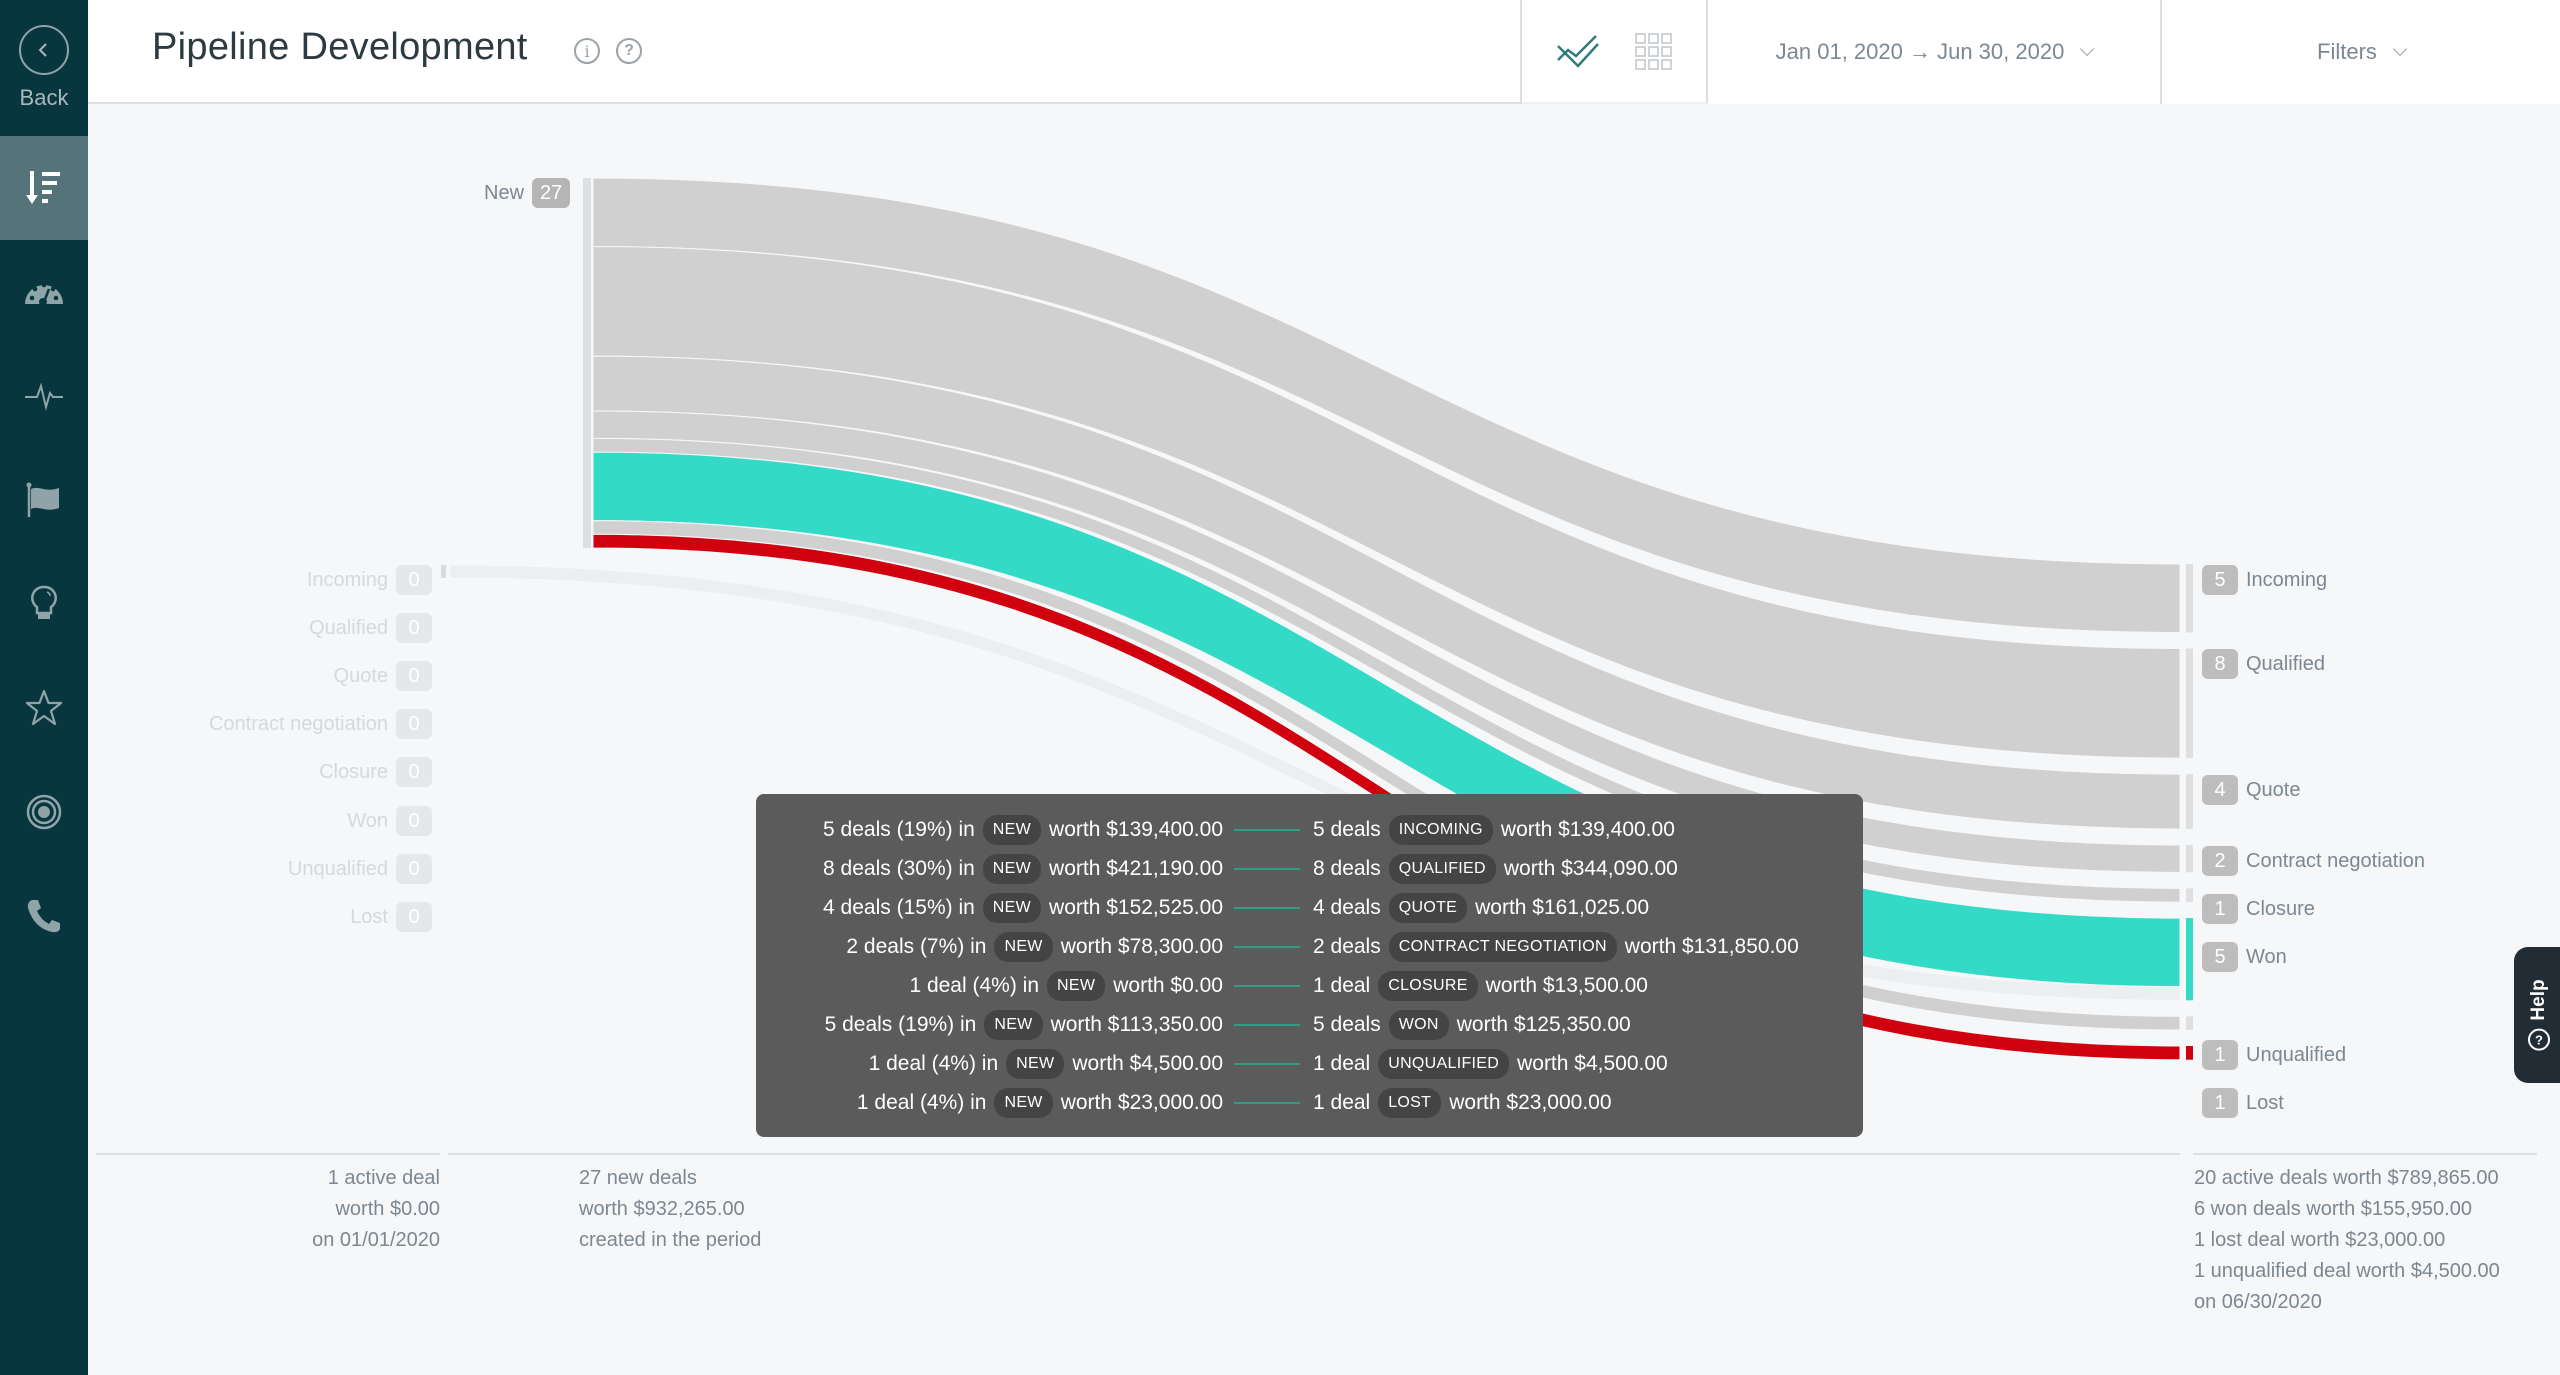 The height and width of the screenshot is (1375, 2560). What do you see at coordinates (2220, 861) in the screenshot?
I see `node-count-badge: 2` at bounding box center [2220, 861].